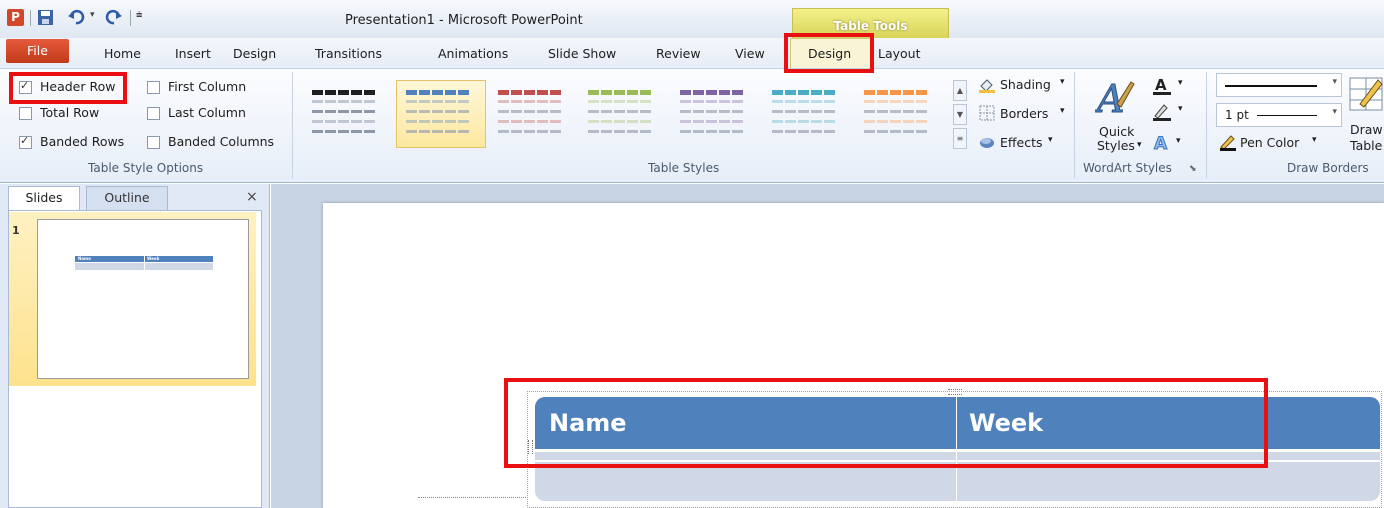 The height and width of the screenshot is (508, 1384). I want to click on effects-icon, so click(987, 142).